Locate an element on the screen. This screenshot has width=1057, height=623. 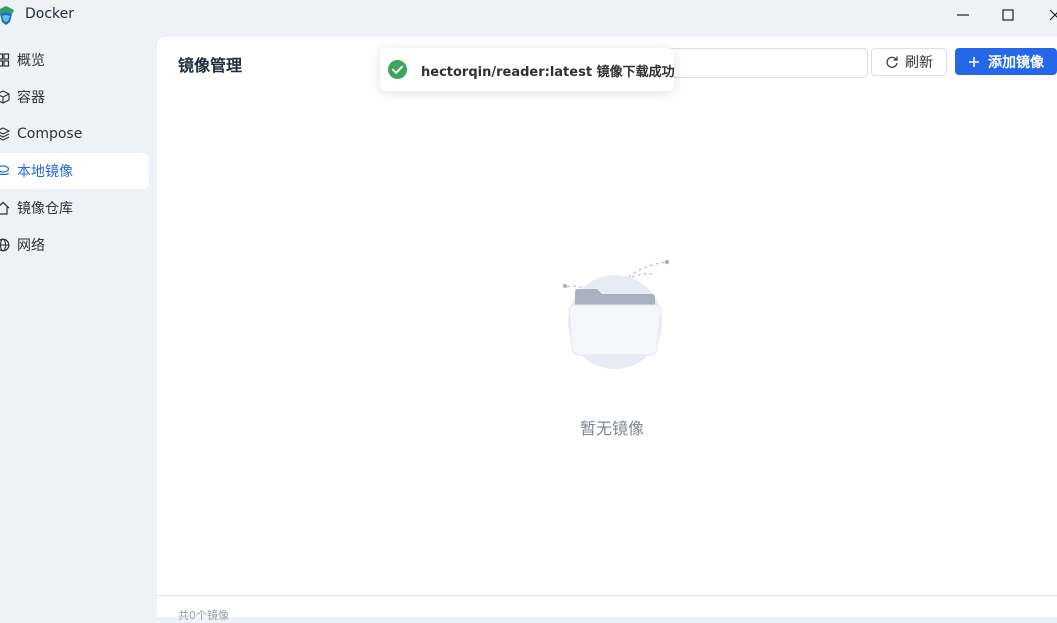
sidebar-item-overview: 概览 is located at coordinates (75, 60).